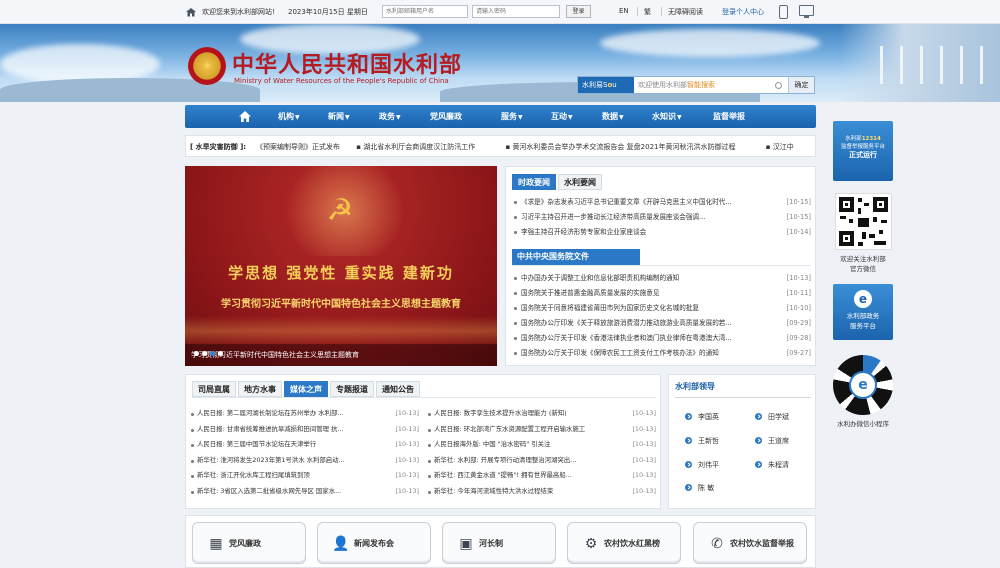 The height and width of the screenshot is (568, 1000). Describe the element at coordinates (542, 430) in the screenshot. I see `list-item: 人民日报: 环北部湾广东水资源配置工程开启输水施工 [10-13]` at that location.